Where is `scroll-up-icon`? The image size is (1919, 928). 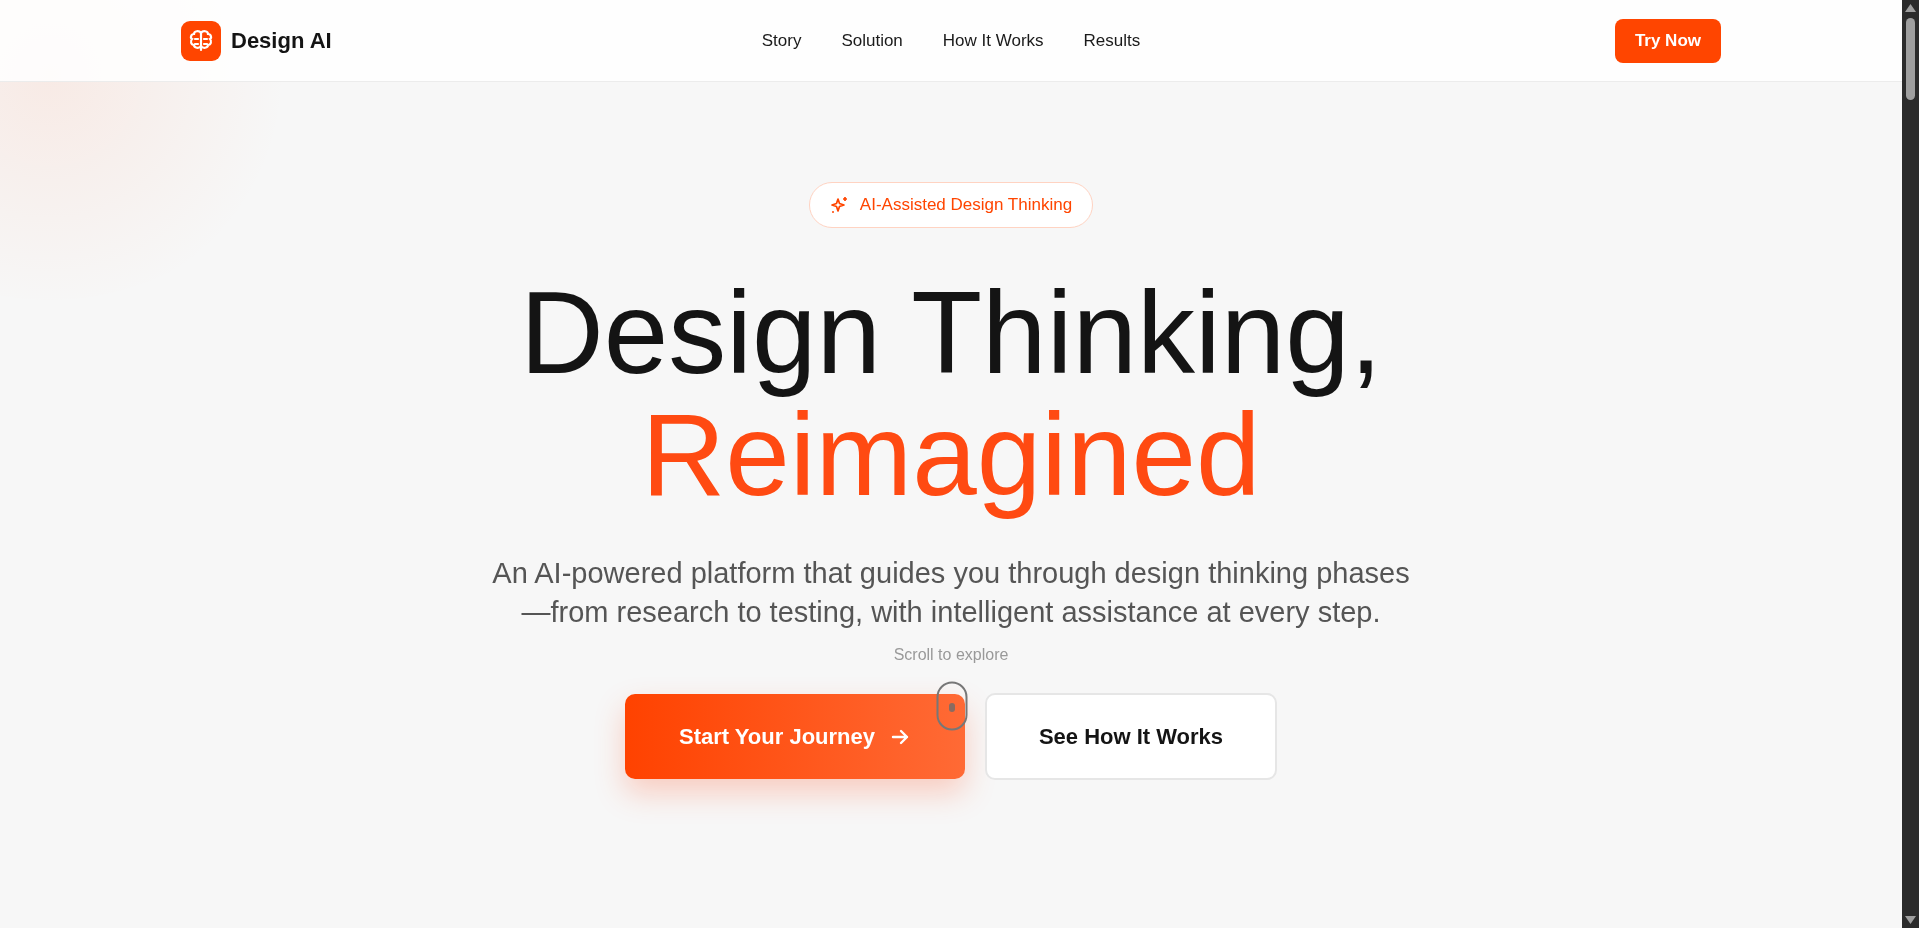 scroll-up-icon is located at coordinates (1910, 8).